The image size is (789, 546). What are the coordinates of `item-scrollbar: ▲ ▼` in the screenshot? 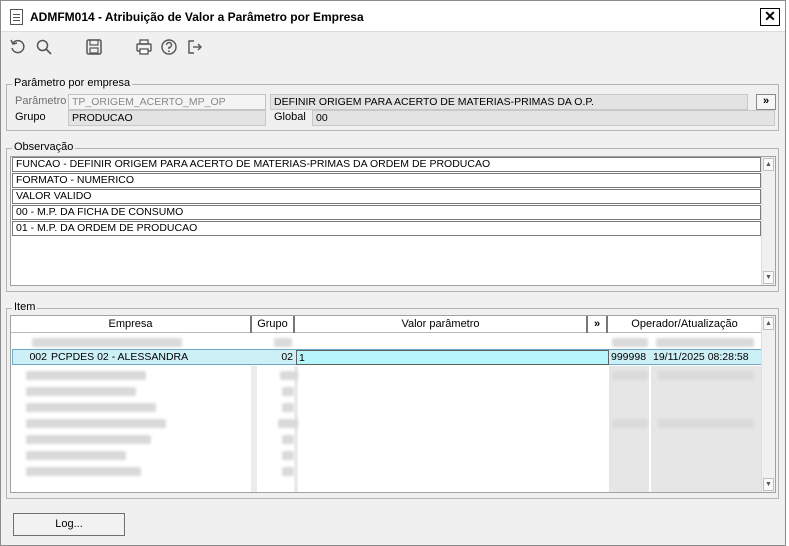 It's located at (768, 404).